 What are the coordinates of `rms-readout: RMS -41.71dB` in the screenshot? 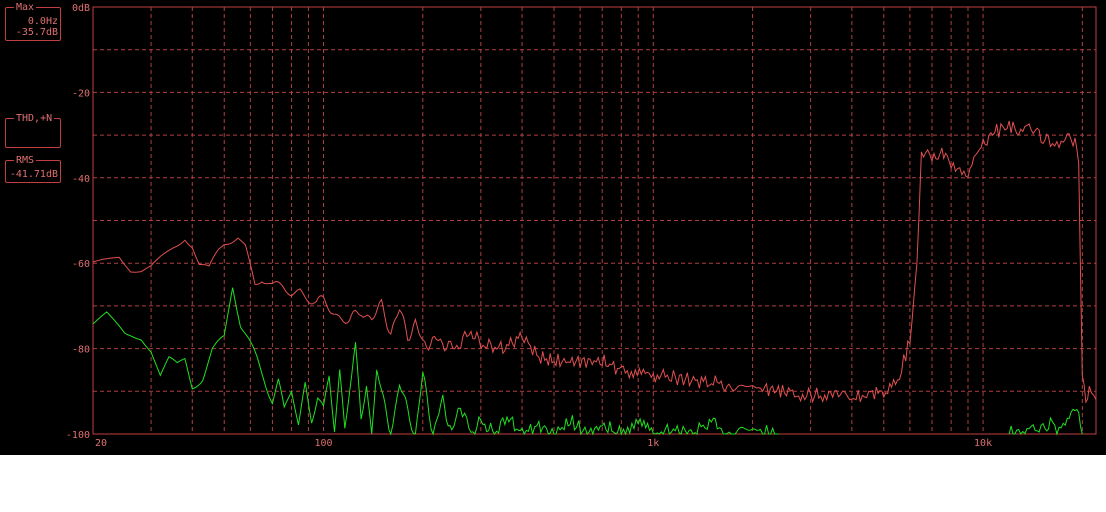 It's located at (33, 169).